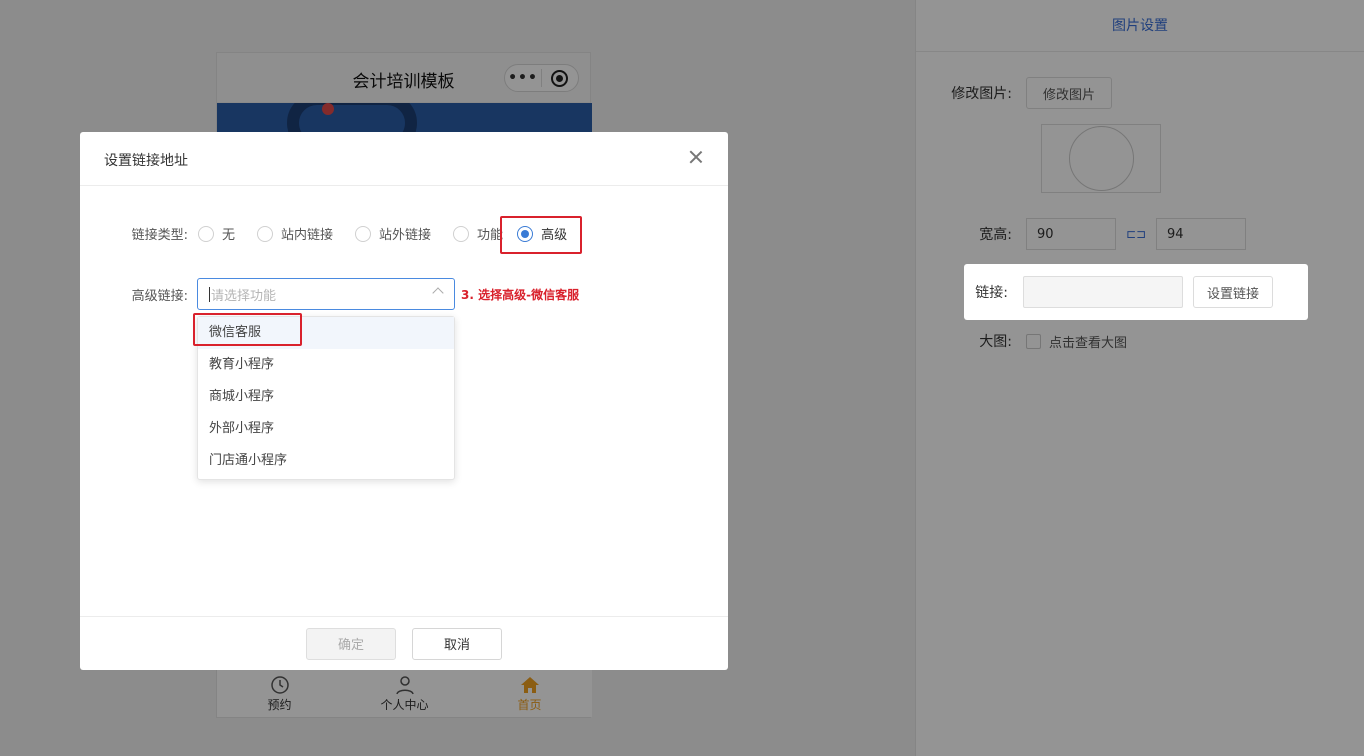 This screenshot has width=1364, height=756. What do you see at coordinates (520, 294) in the screenshot?
I see `step-annotation: 3. 选择高级-微信客服` at bounding box center [520, 294].